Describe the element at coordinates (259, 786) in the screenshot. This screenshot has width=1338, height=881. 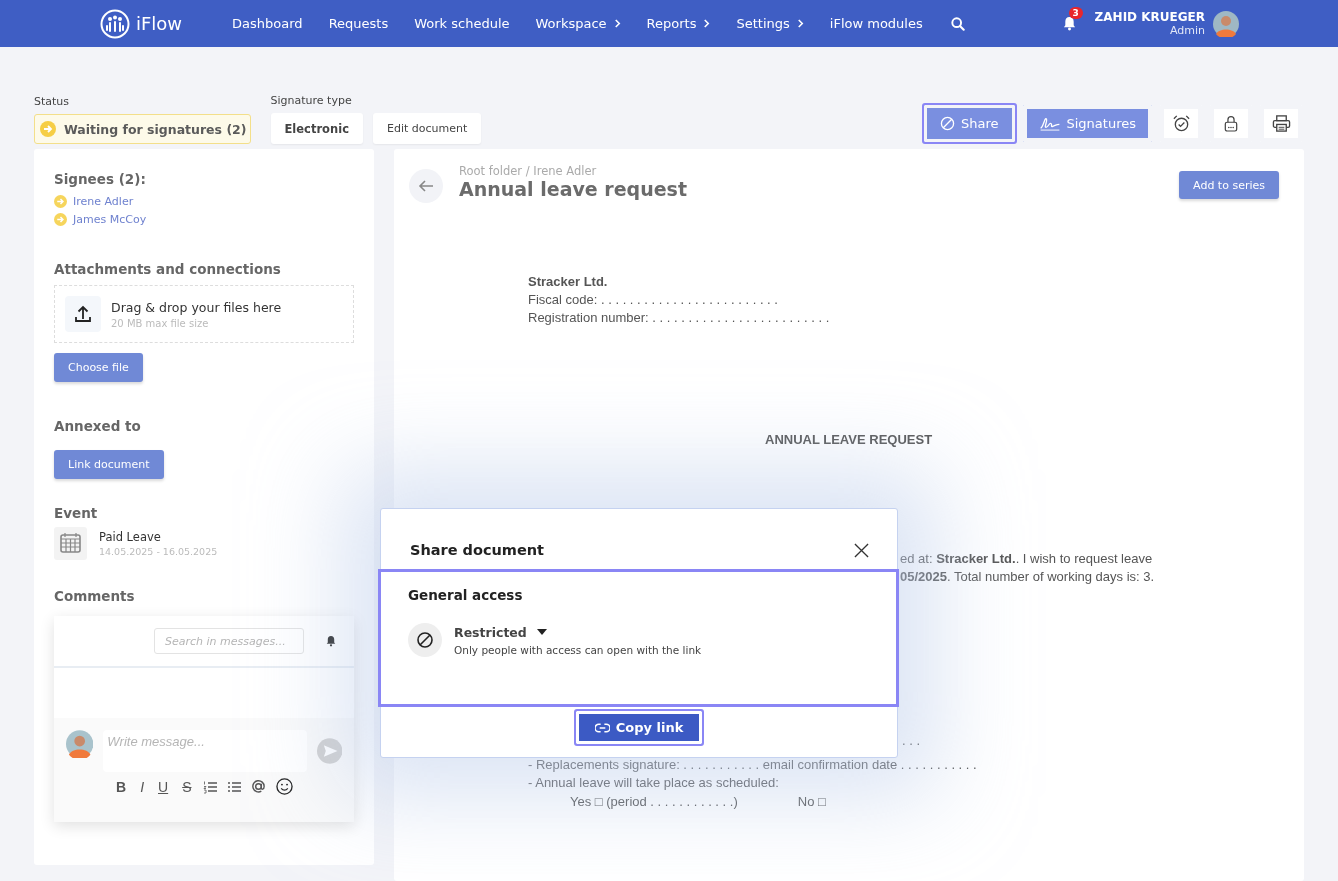
I see `mention-icon` at that location.